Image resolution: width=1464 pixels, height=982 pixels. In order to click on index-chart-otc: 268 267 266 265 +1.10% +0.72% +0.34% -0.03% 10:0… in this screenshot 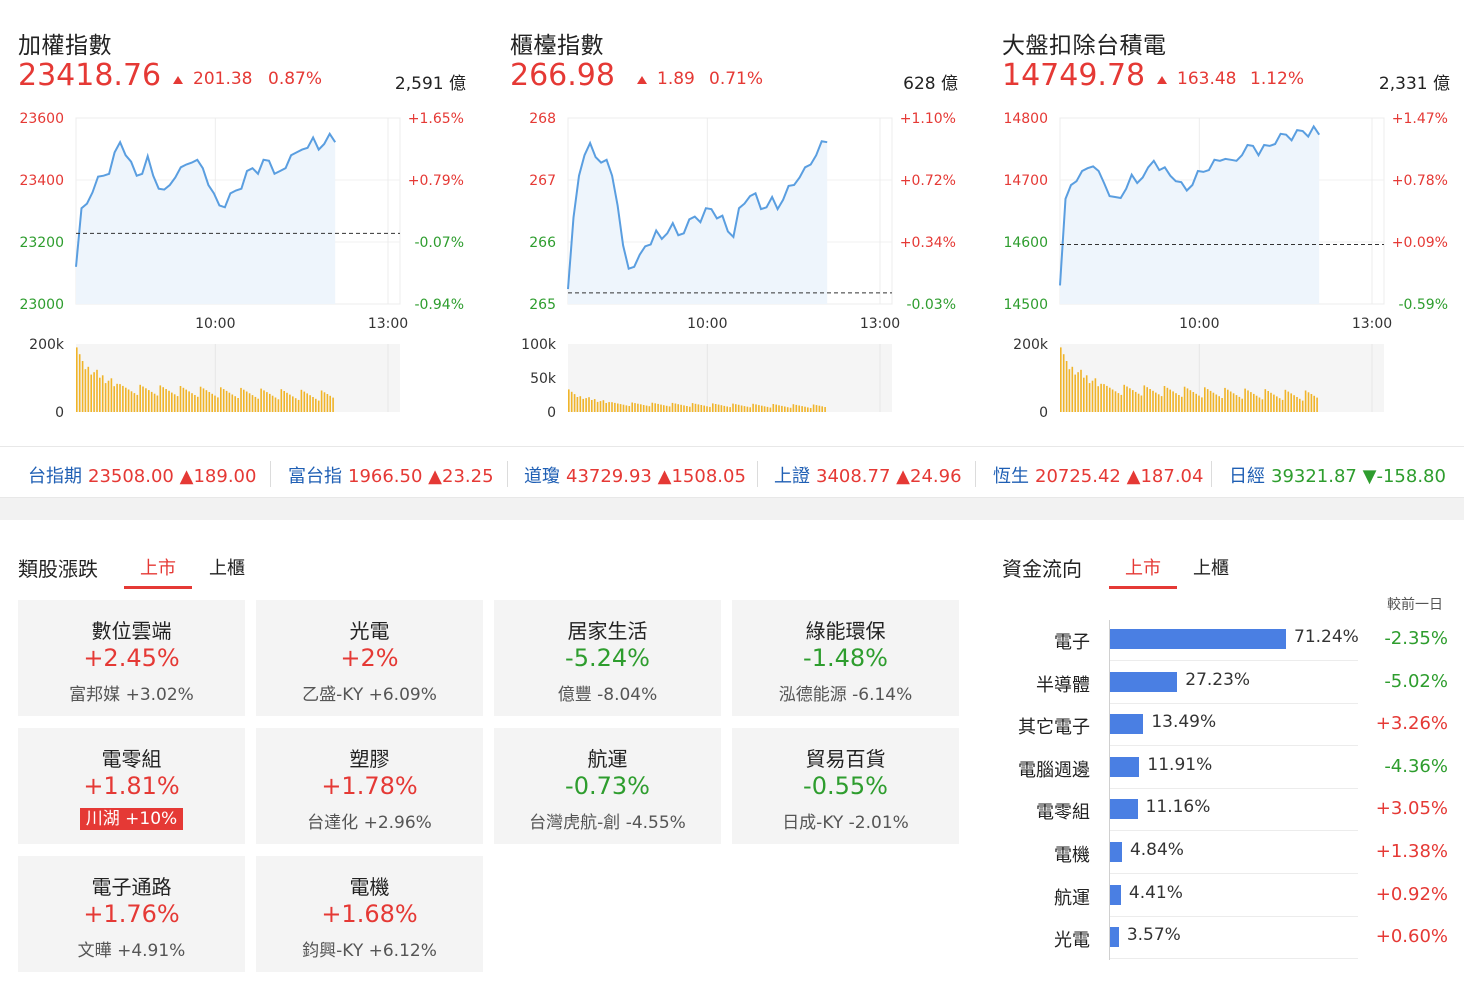, I will do `click(740, 260)`.